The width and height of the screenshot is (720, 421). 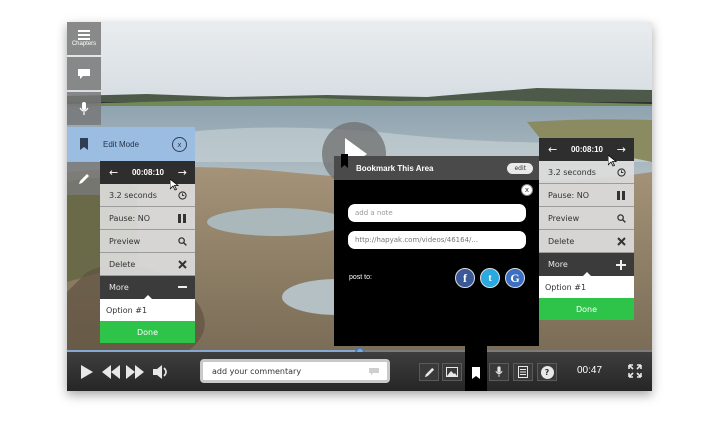 What do you see at coordinates (490, 278) in the screenshot?
I see `twitter-icon: t` at bounding box center [490, 278].